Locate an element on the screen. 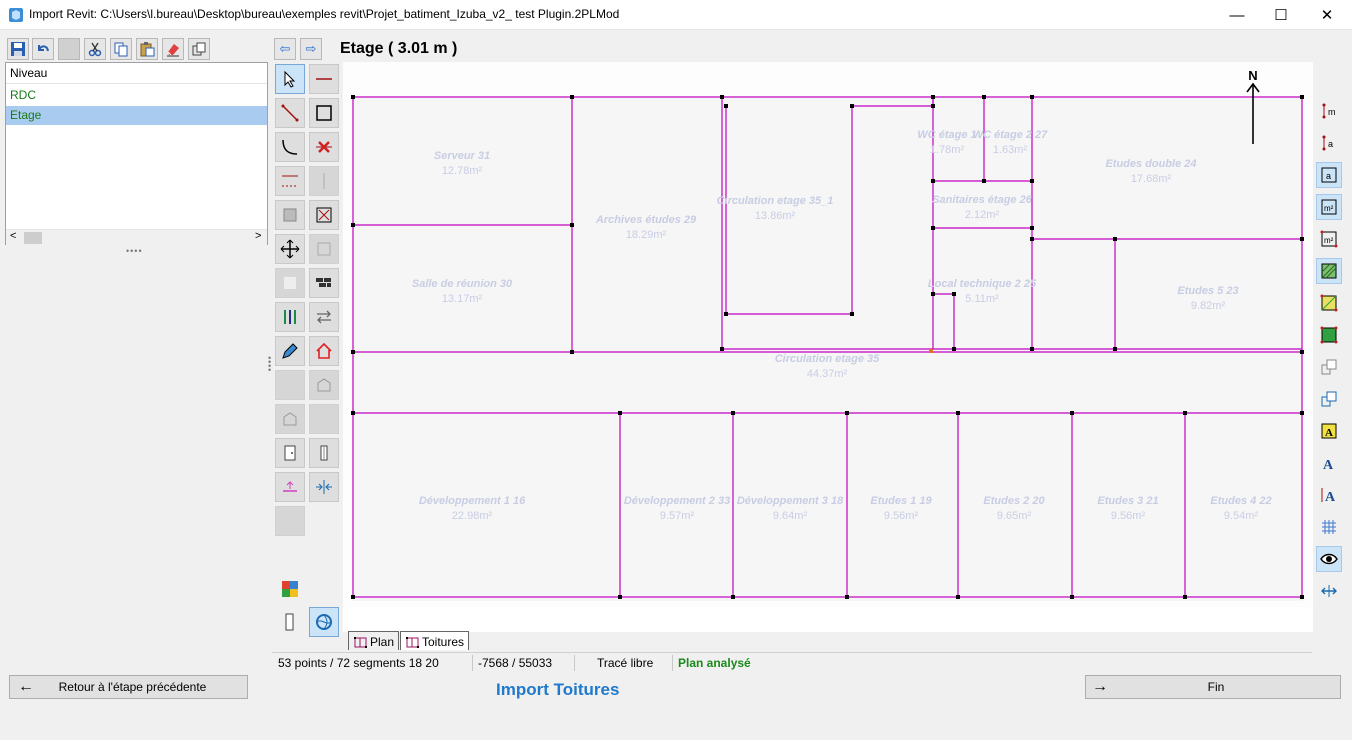  grid-tool is located at coordinates (1329, 527).